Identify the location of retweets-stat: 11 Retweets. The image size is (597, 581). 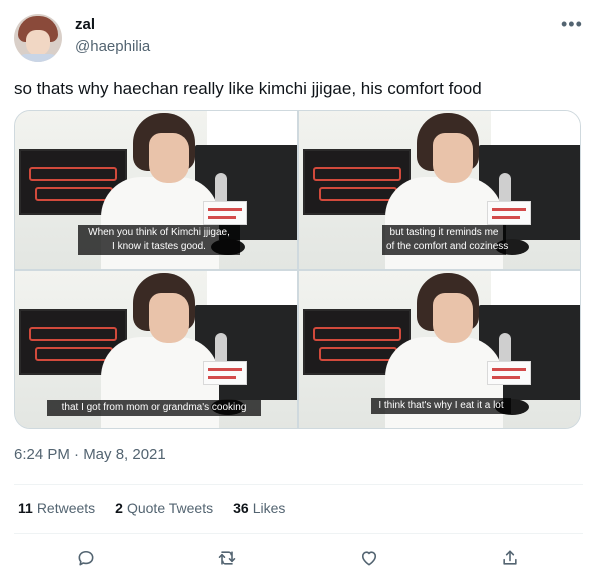
(56, 508).